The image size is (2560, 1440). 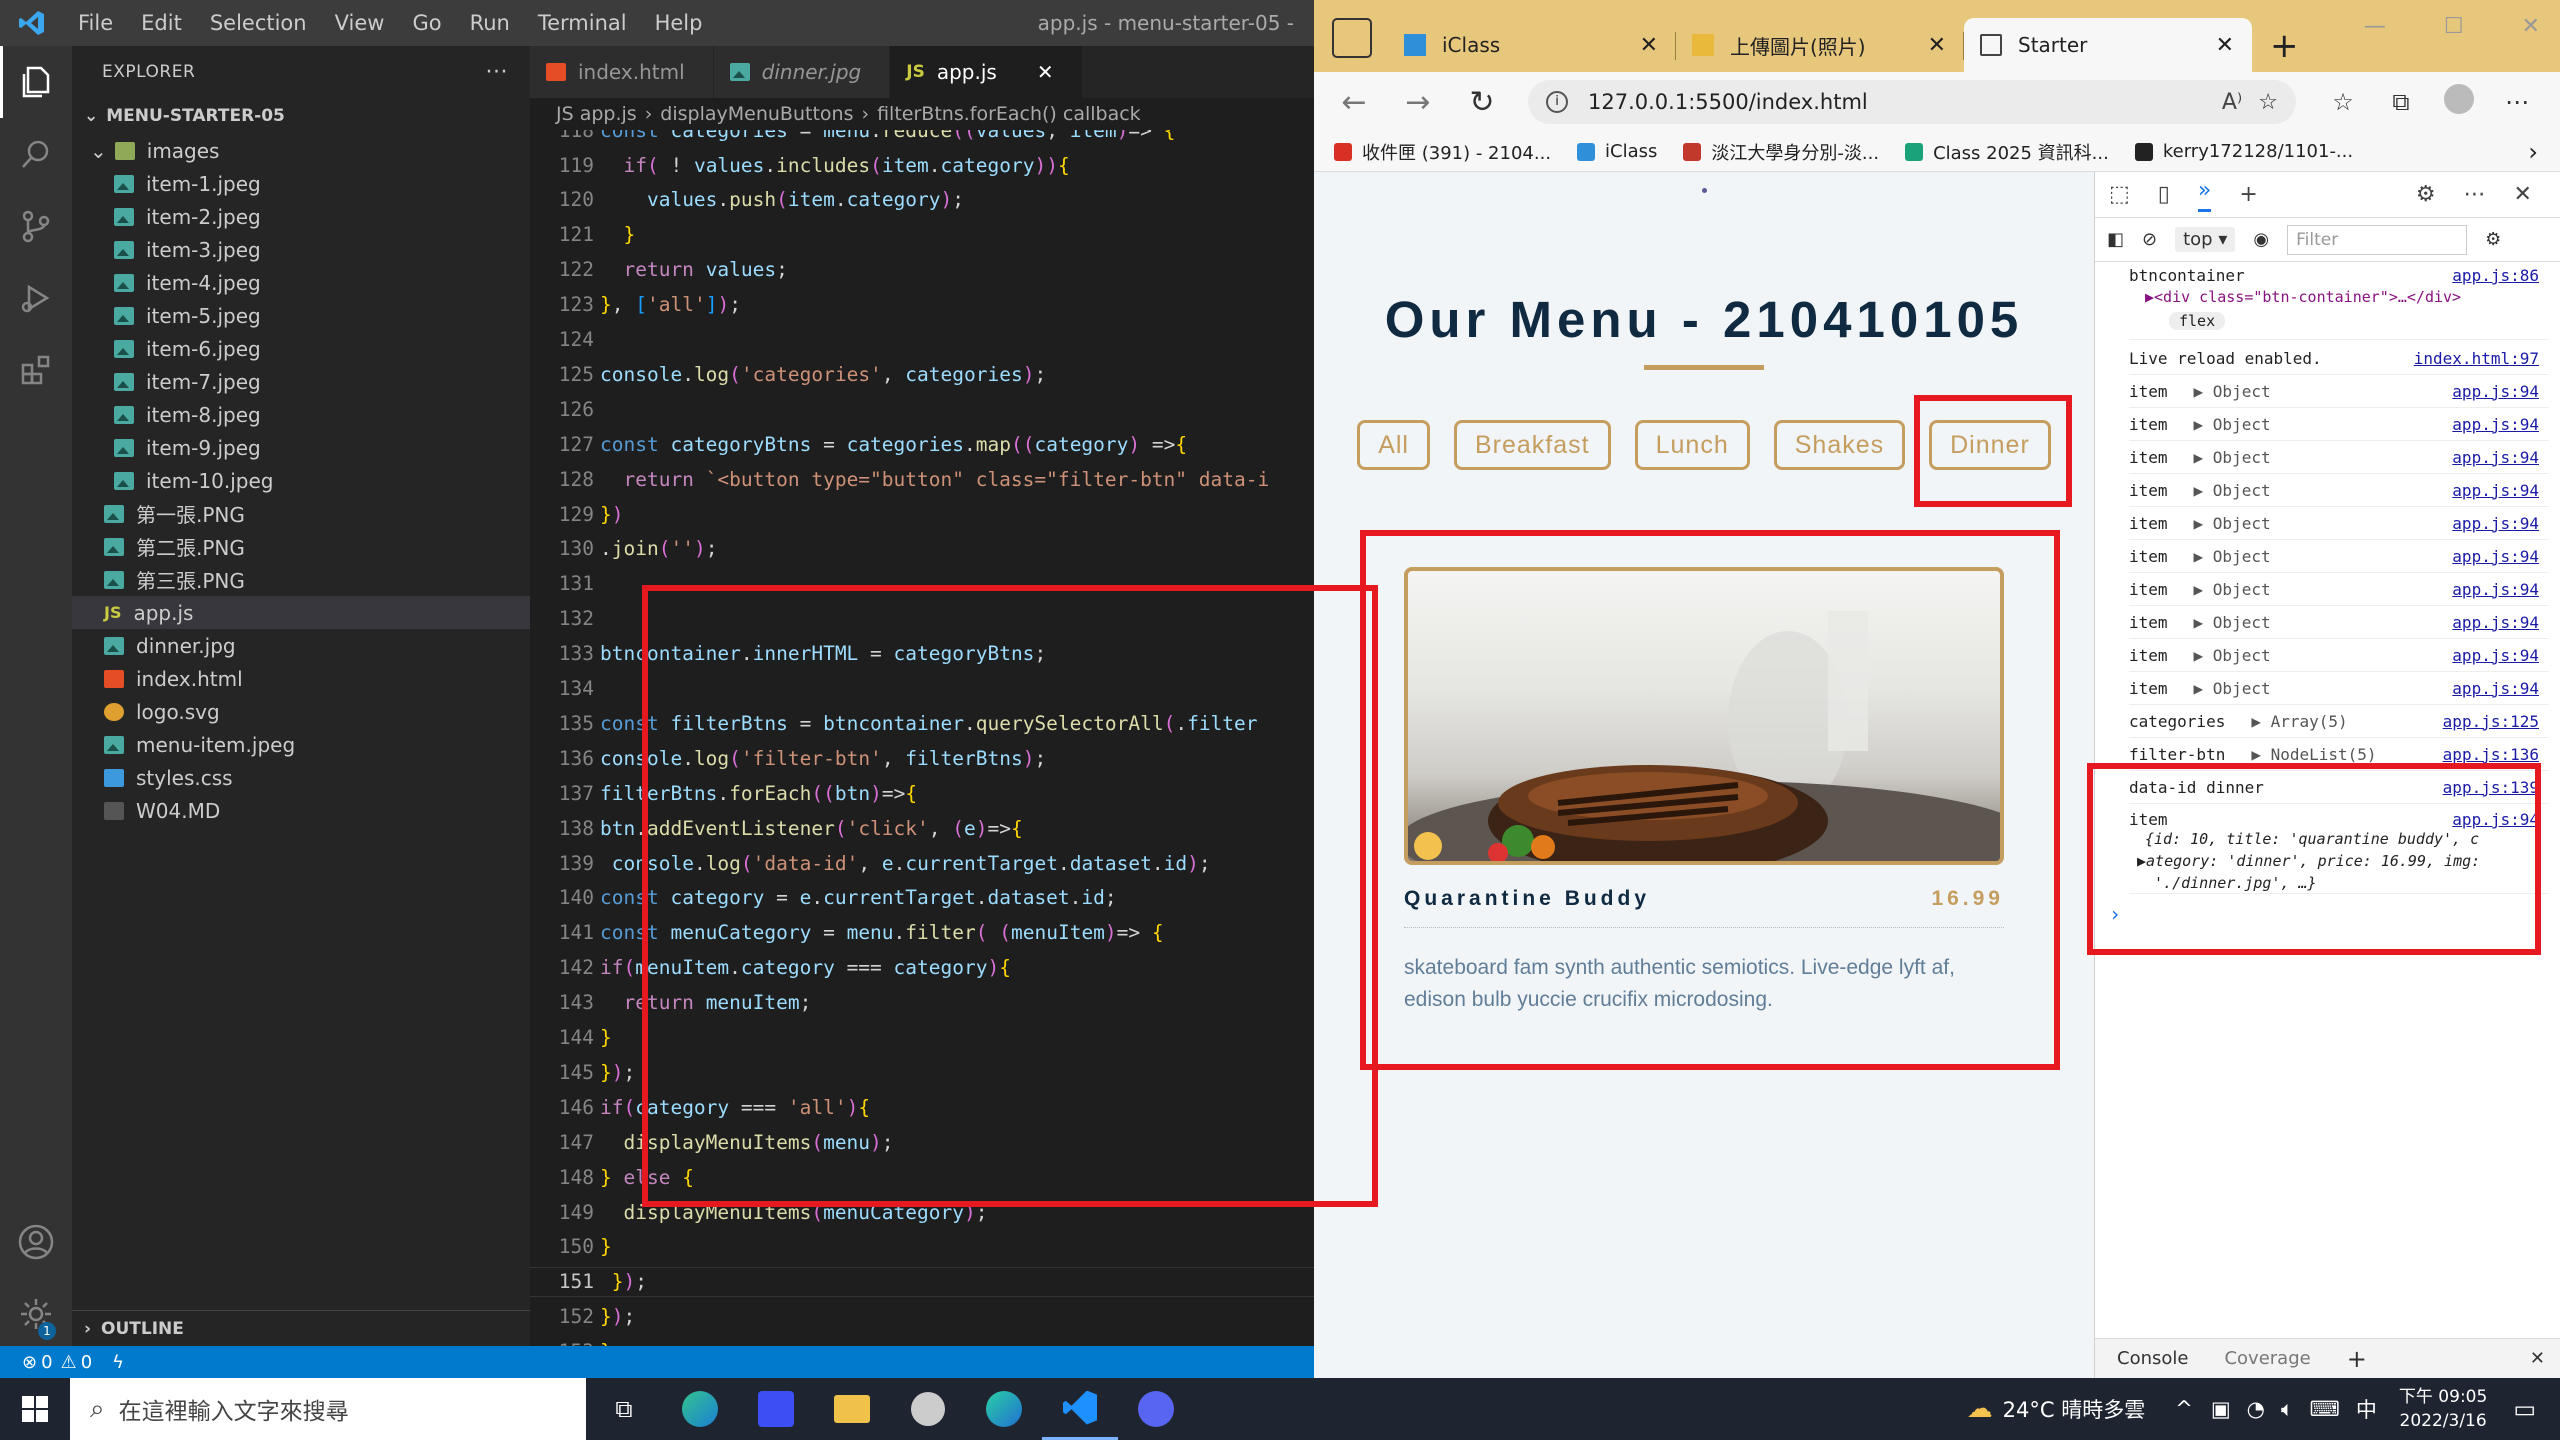 I want to click on read-aloud-icon: A⁾, so click(x=2232, y=102).